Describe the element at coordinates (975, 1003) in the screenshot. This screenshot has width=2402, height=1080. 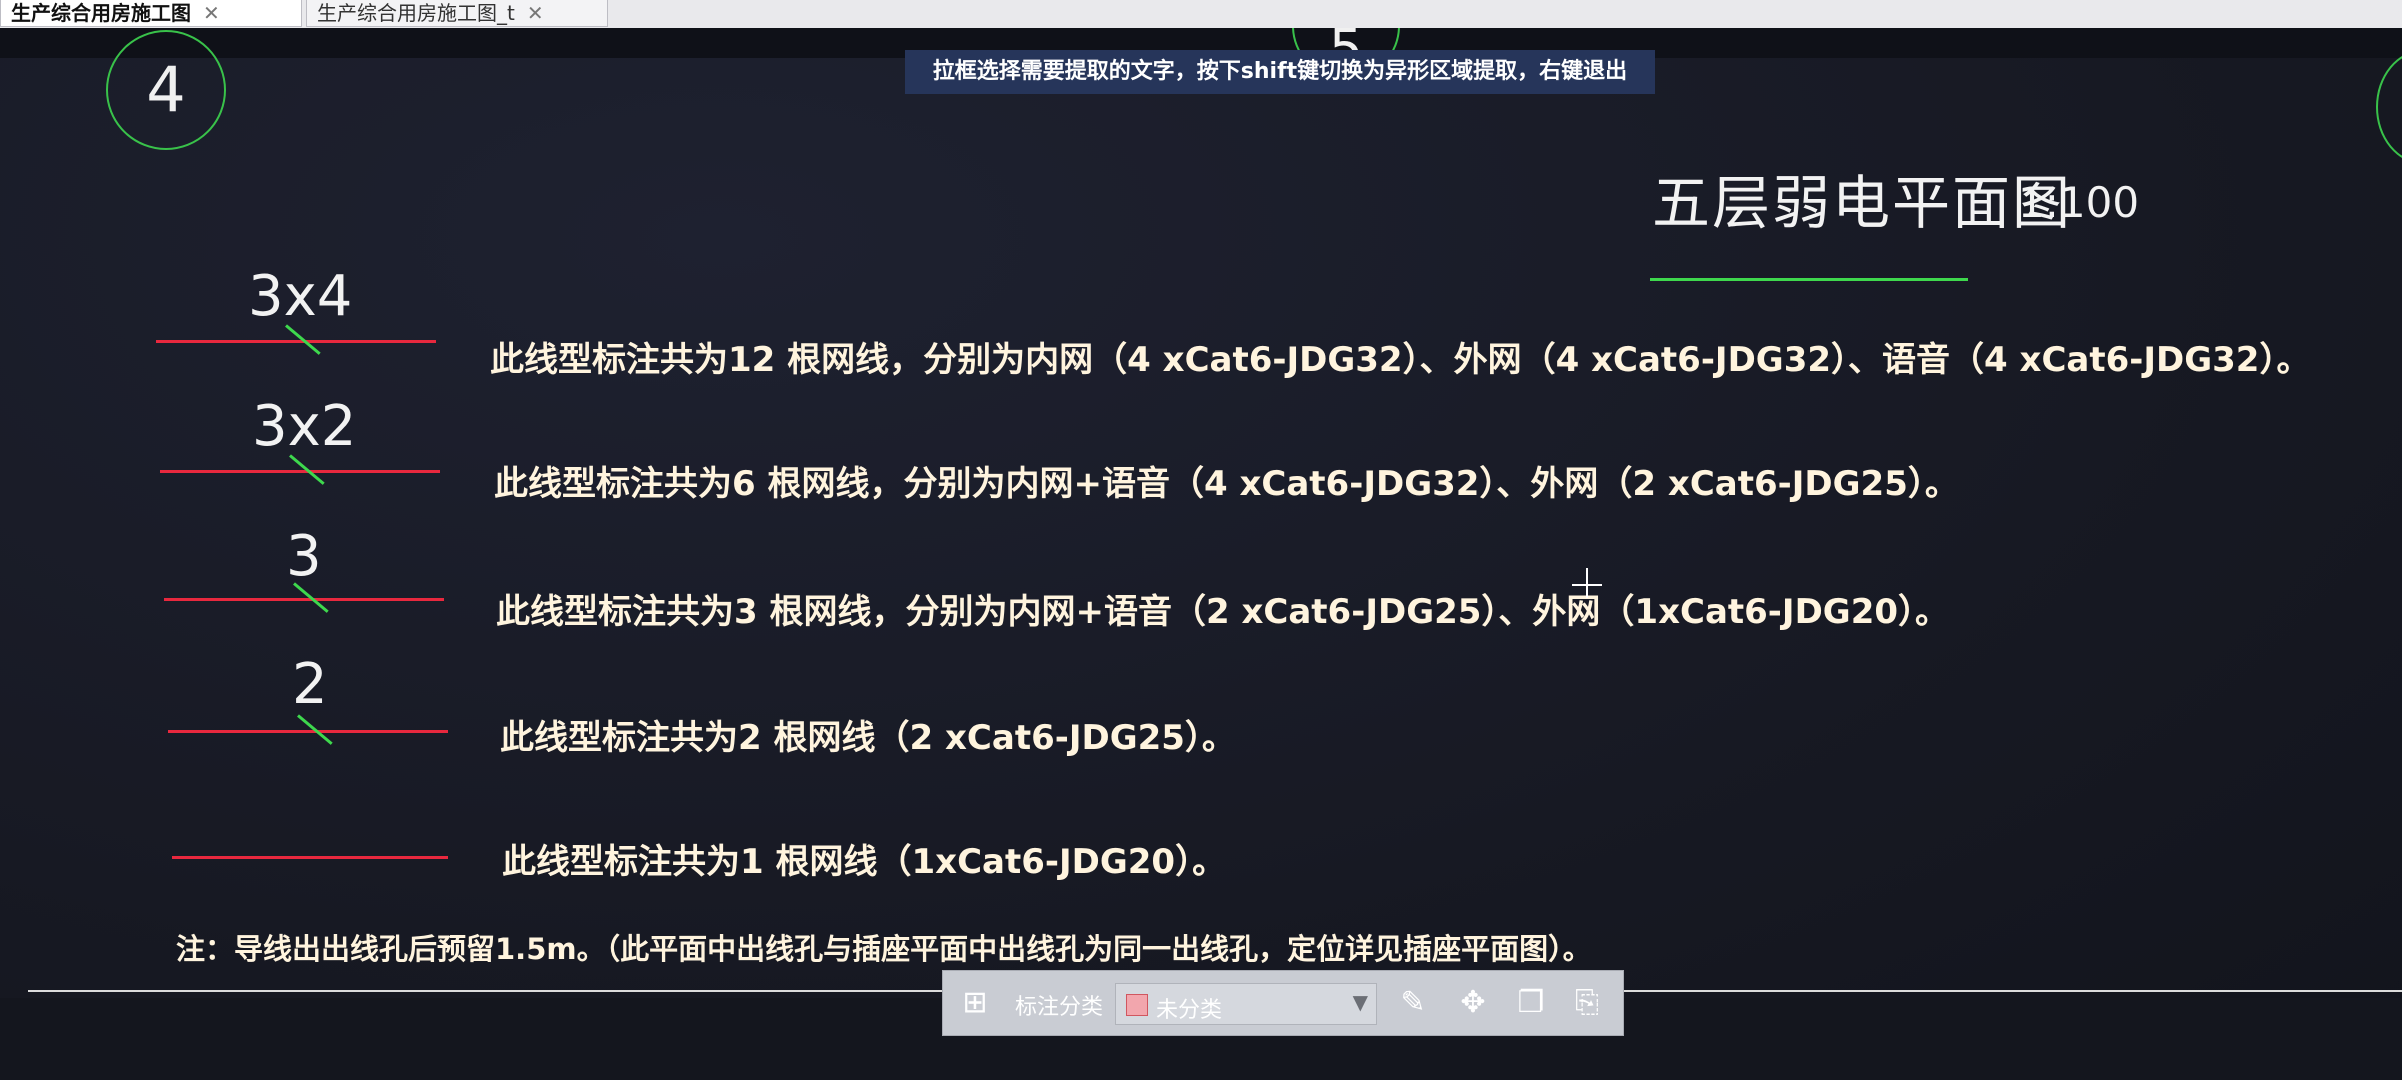
I see `grid-icon: ⊞` at that location.